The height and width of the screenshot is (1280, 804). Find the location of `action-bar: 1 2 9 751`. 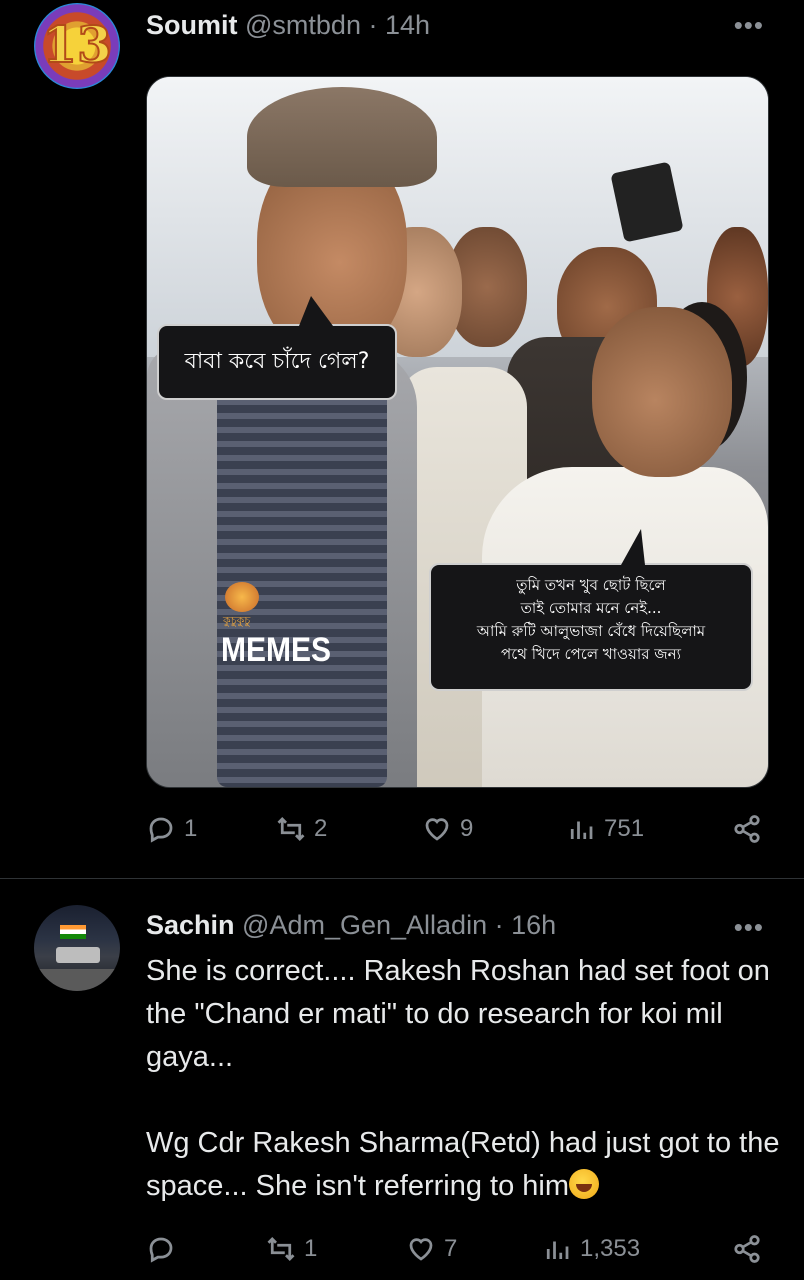

action-bar: 1 2 9 751 is located at coordinates (461, 834).